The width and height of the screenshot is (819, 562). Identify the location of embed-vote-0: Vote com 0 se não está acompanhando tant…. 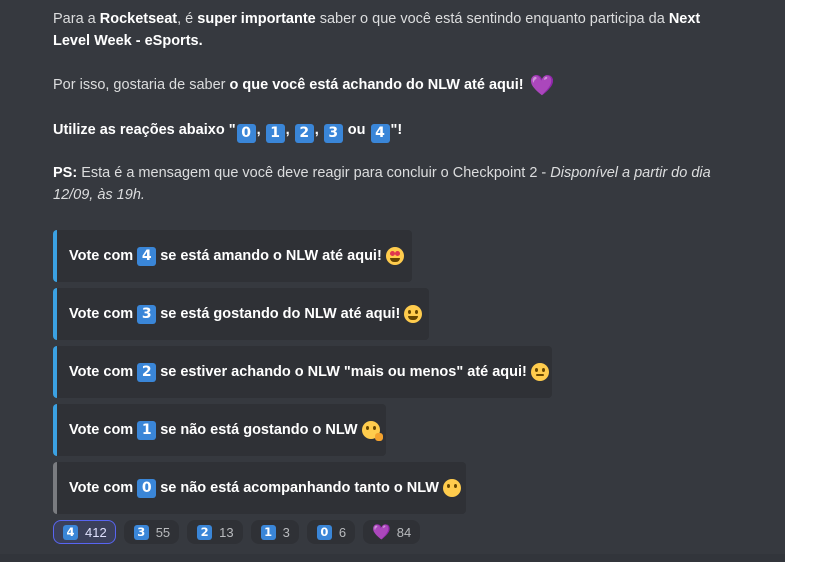
(259, 488).